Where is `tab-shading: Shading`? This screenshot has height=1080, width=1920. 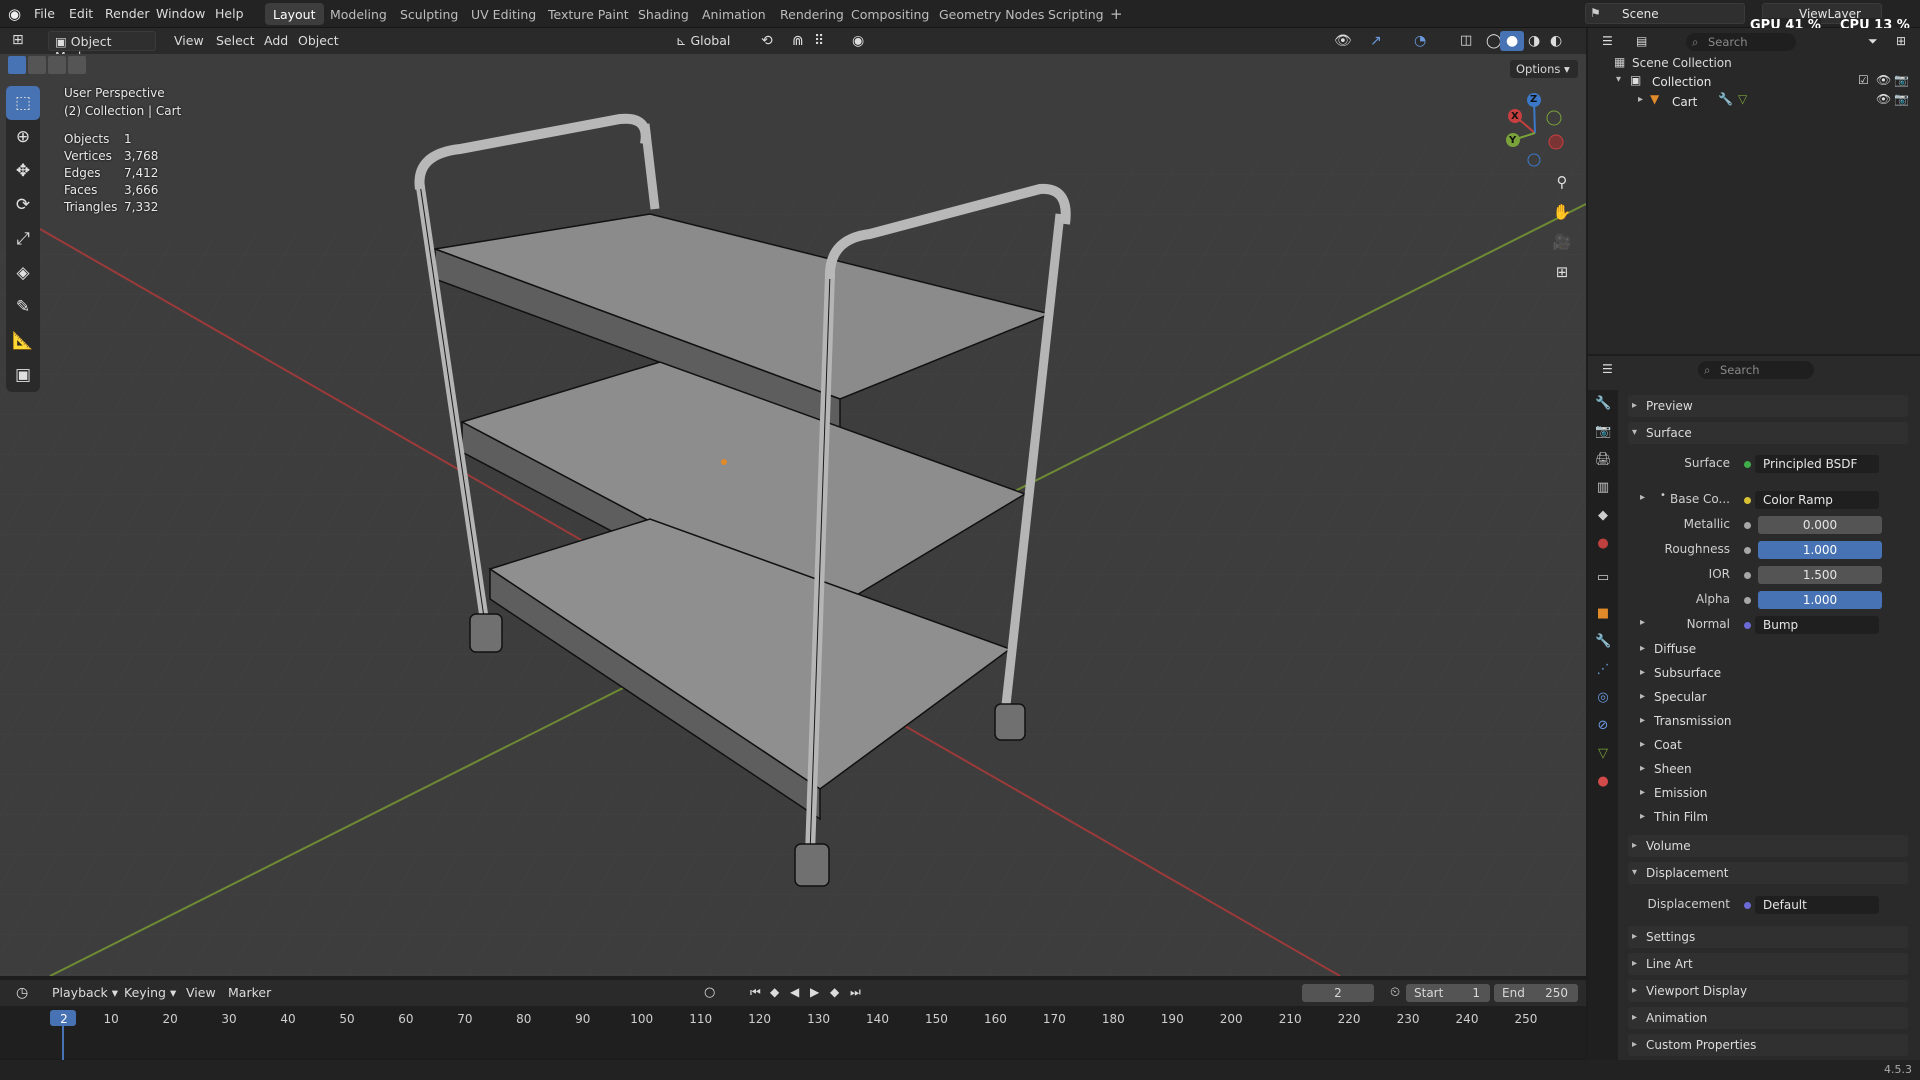 tab-shading: Shading is located at coordinates (663, 14).